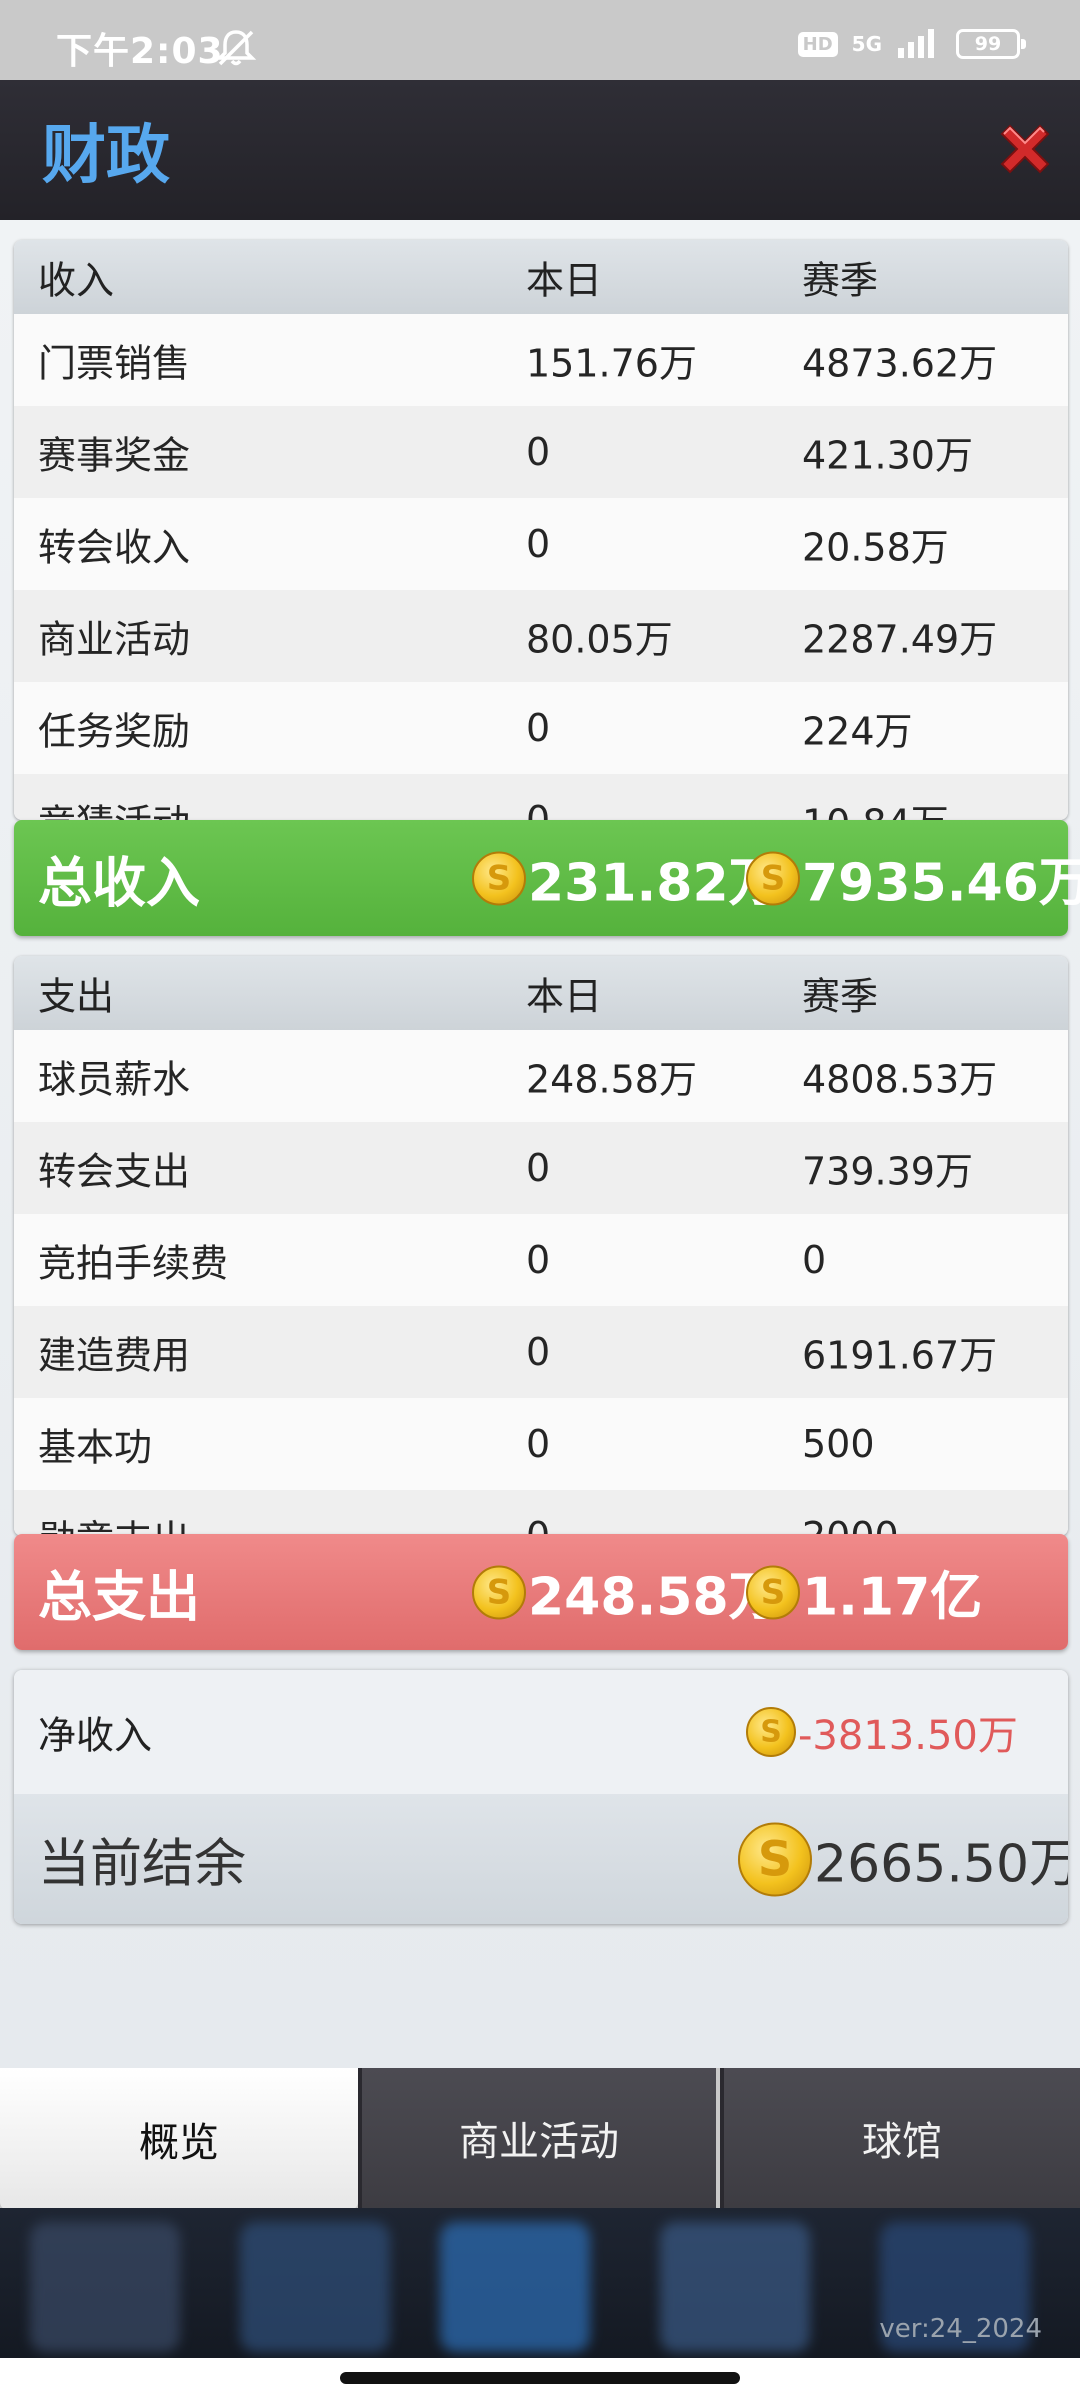  I want to click on tab-stadium: 球馆, so click(900, 2138).